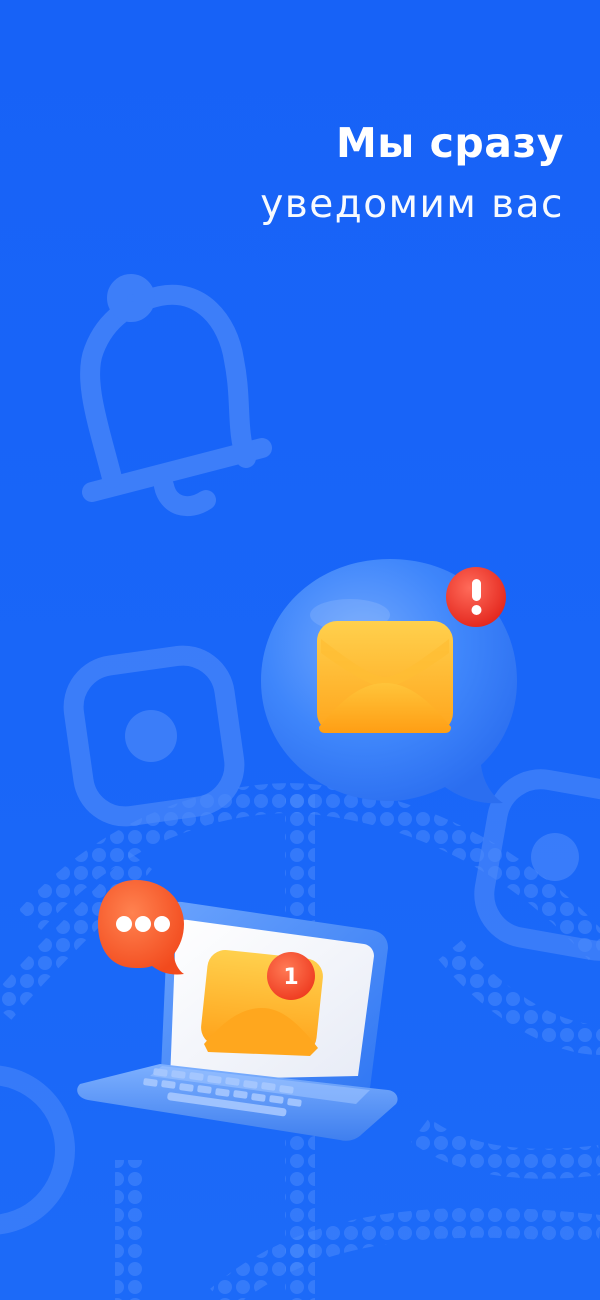 Image resolution: width=600 pixels, height=1300 pixels. I want to click on chat-bubble-icon, so click(141, 927).